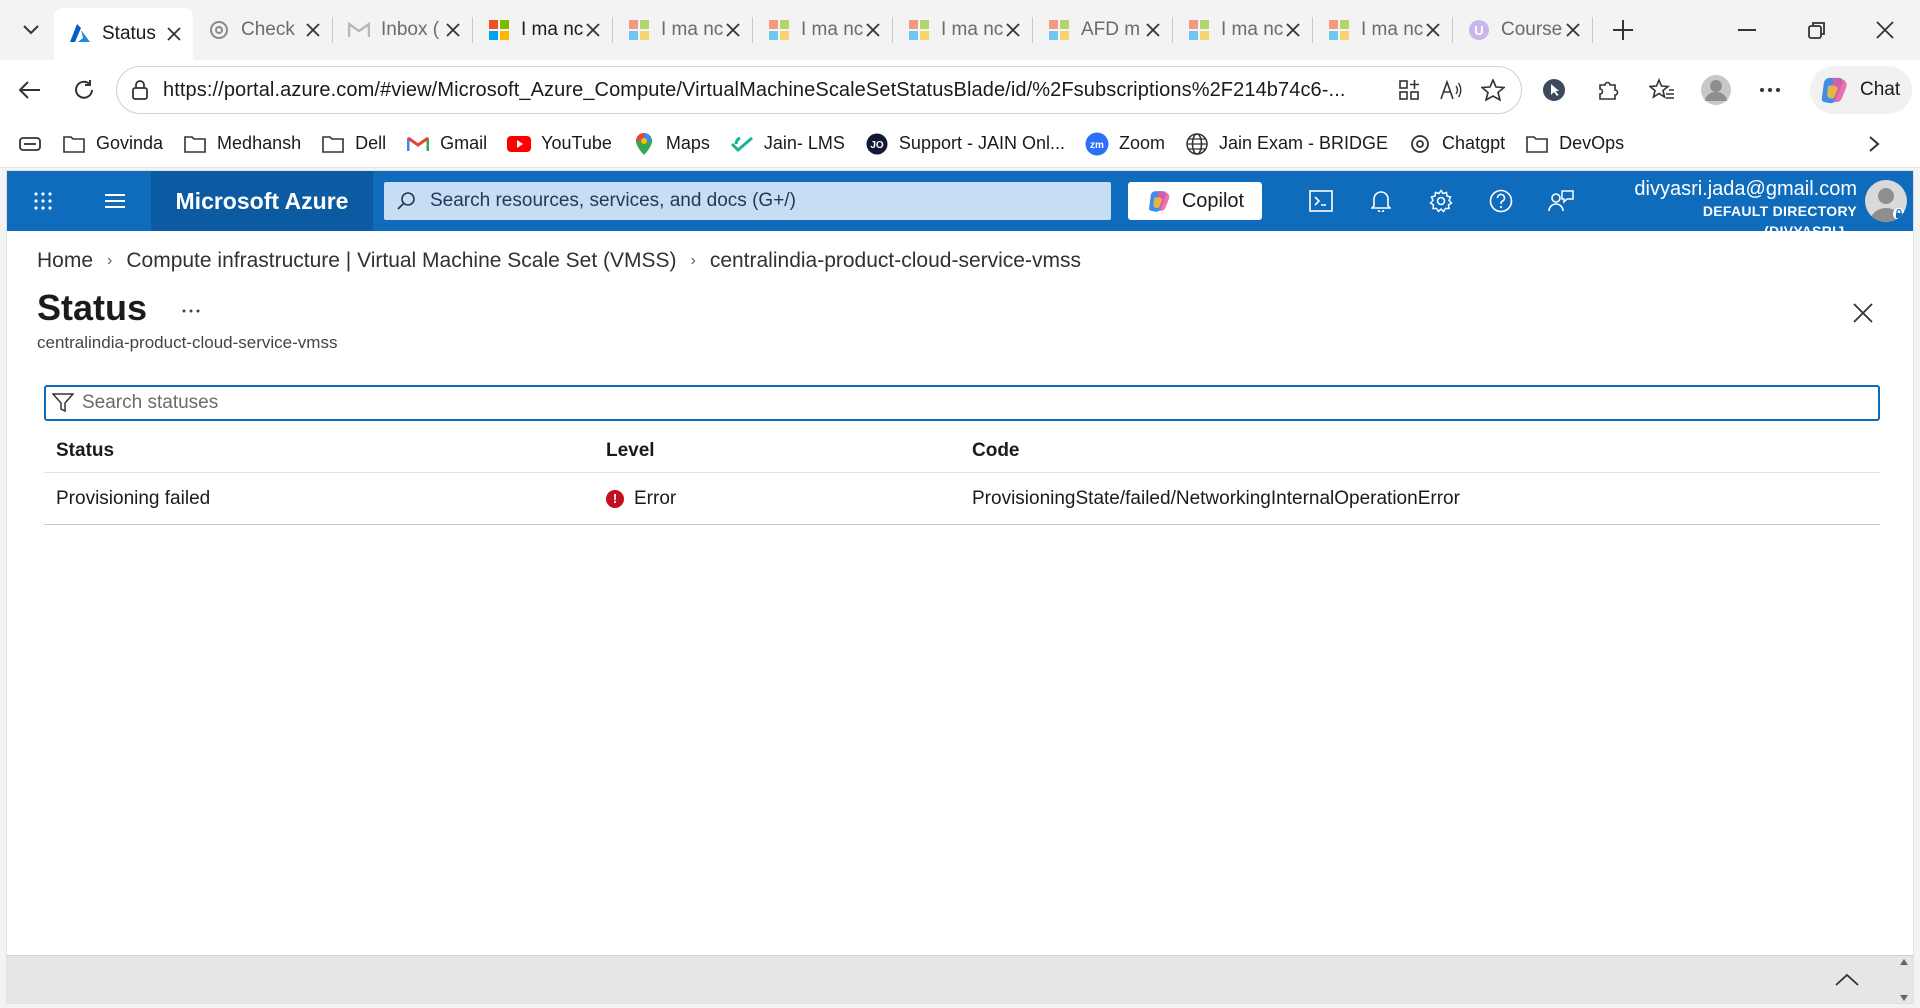 This screenshot has height=1008, width=1920. I want to click on tab-i-ma-nc-5: I ma nc, so click(1242, 30).